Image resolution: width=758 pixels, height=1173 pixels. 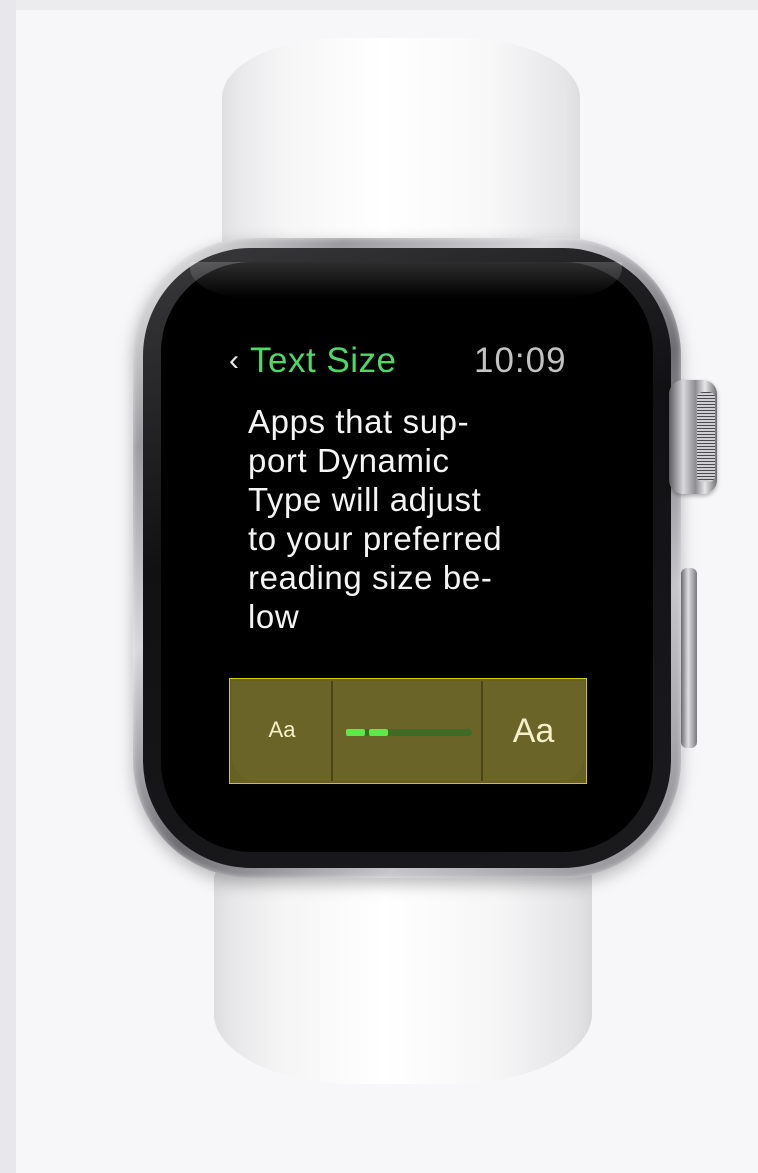 What do you see at coordinates (365, 499) in the screenshot?
I see `description-line: Type will adjust` at bounding box center [365, 499].